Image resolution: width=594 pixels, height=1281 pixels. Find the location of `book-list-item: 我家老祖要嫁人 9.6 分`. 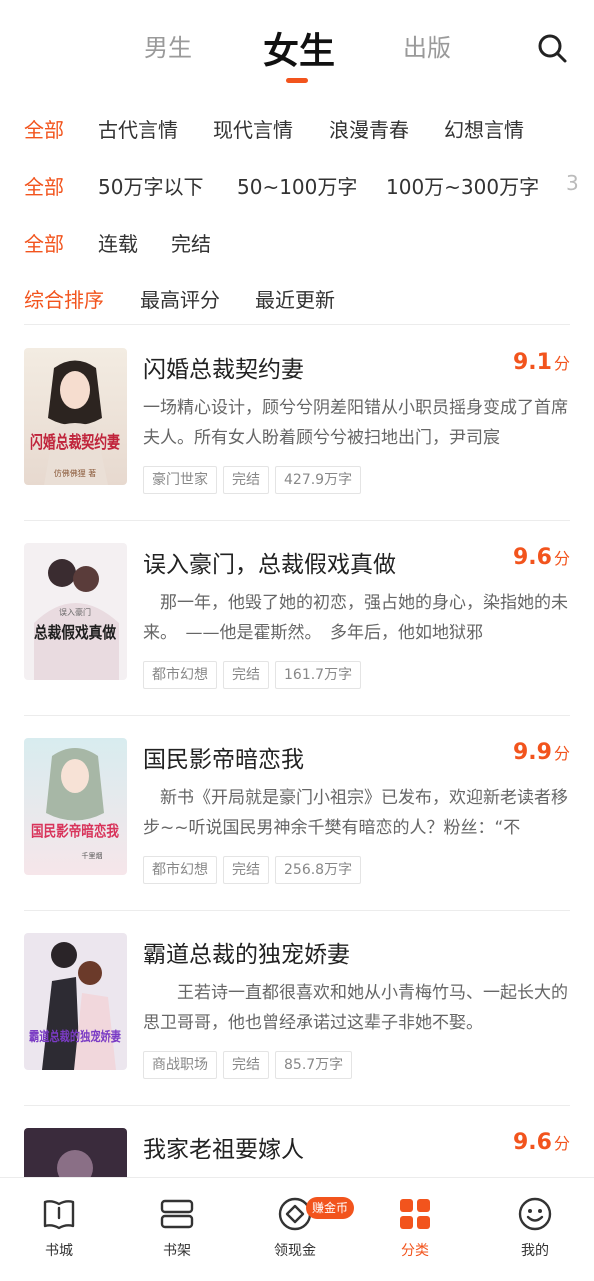

book-list-item: 我家老祖要嫁人 9.6 分 is located at coordinates (297, 1141).